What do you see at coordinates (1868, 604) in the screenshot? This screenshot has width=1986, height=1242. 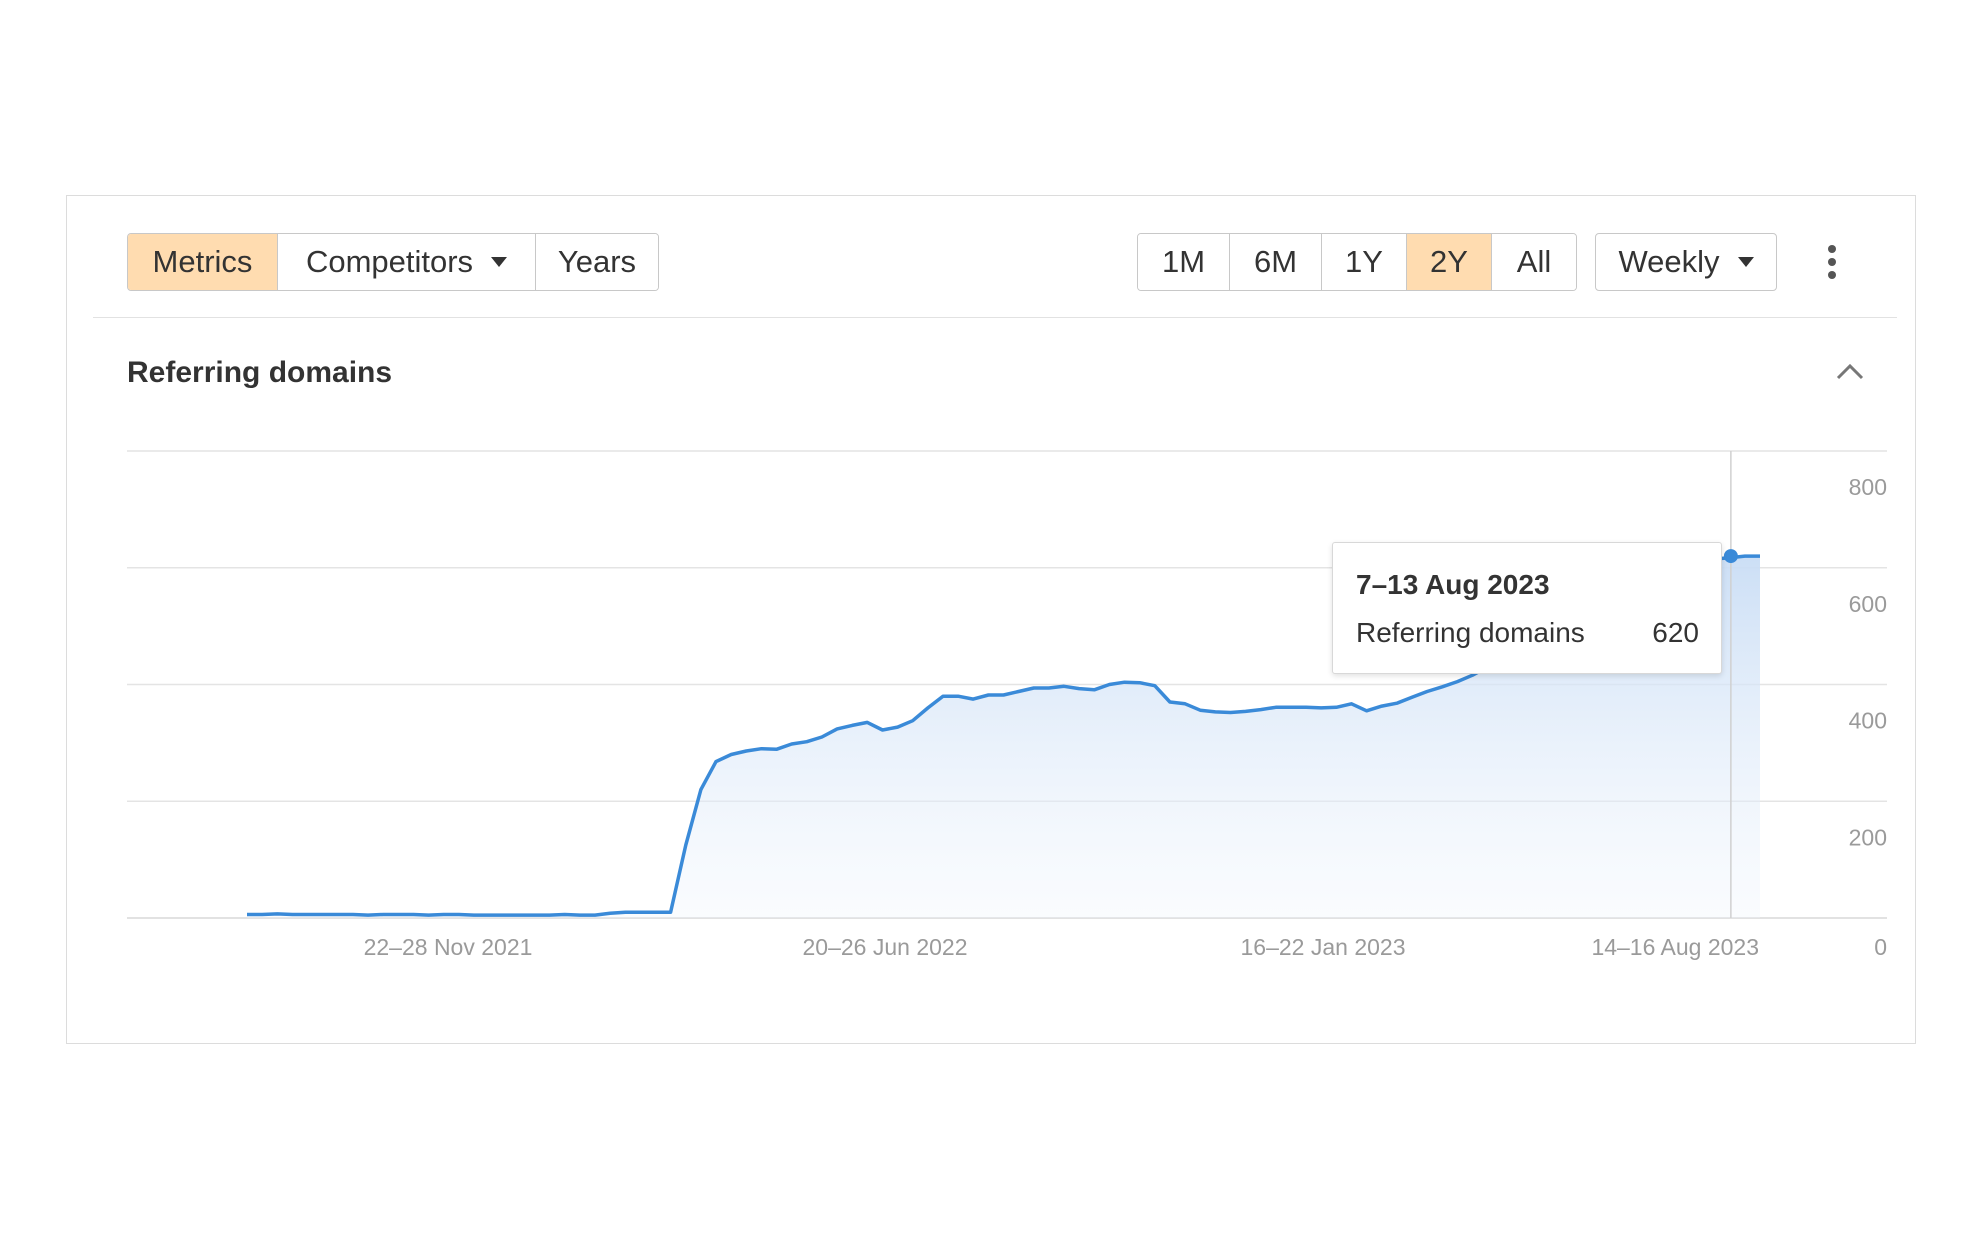 I see `y-tick-label: 600` at bounding box center [1868, 604].